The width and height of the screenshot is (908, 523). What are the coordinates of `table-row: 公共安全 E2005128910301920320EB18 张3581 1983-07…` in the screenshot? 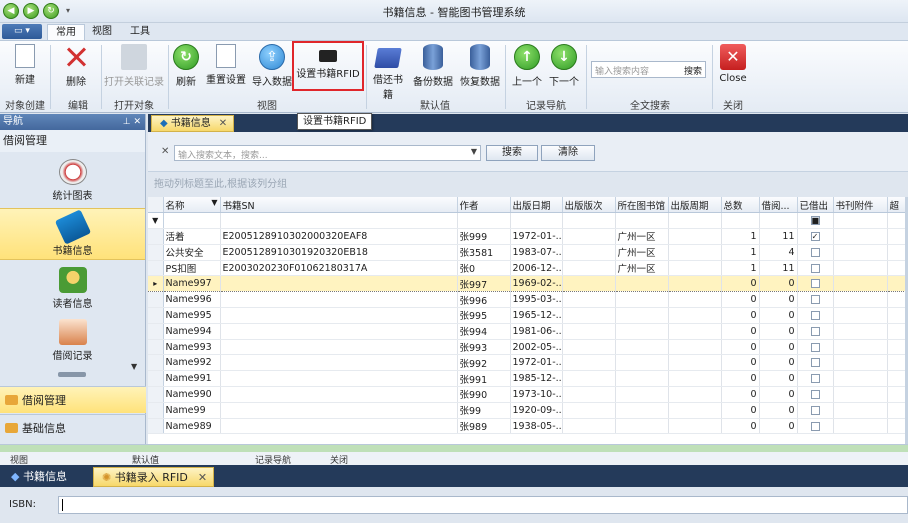 It's located at (528, 252).